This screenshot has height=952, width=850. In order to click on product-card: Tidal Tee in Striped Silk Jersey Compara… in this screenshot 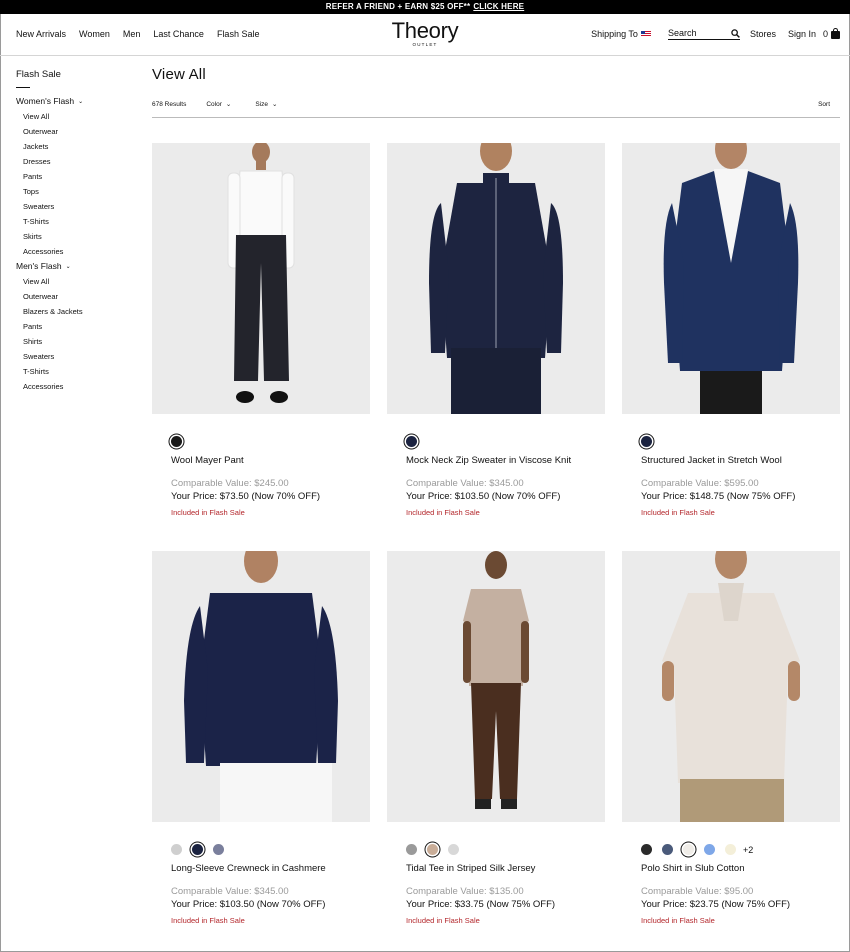, I will do `click(496, 738)`.